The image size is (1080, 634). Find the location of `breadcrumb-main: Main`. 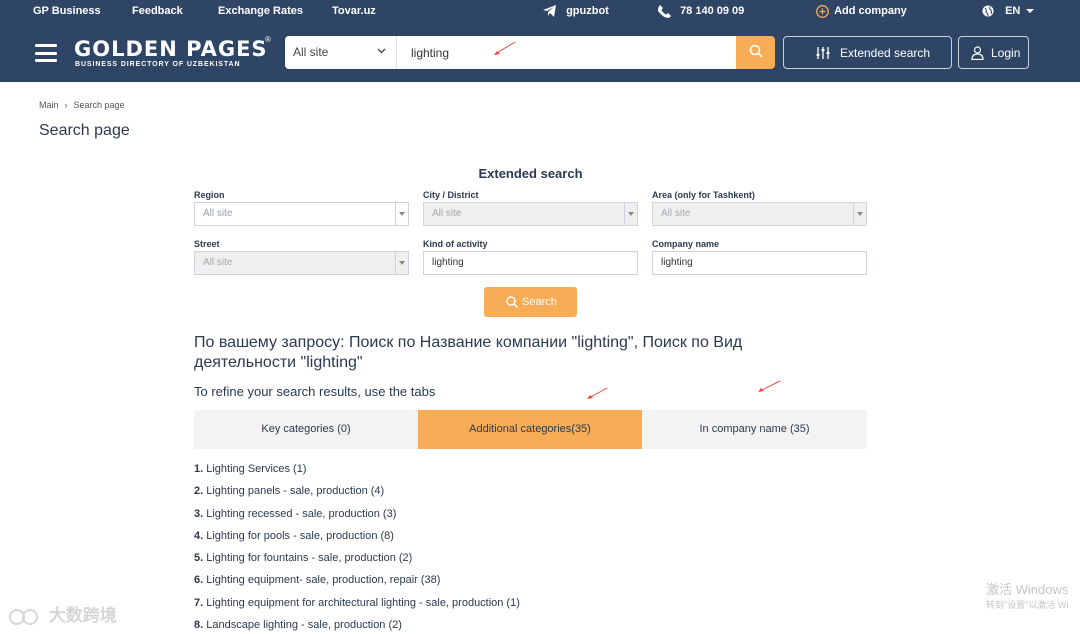

breadcrumb-main: Main is located at coordinates (49, 105).